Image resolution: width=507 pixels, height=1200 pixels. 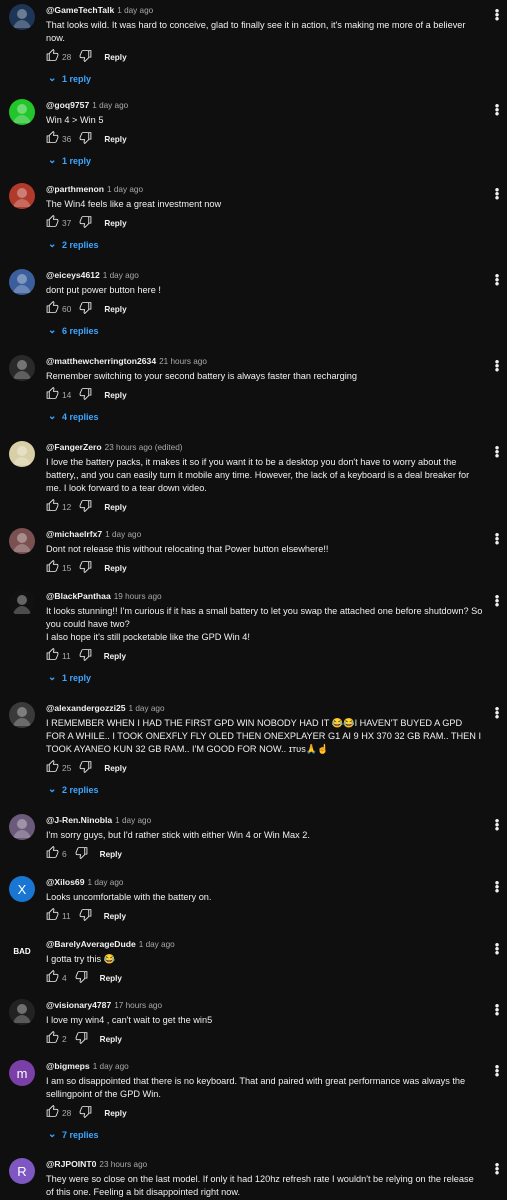 What do you see at coordinates (79, 820) in the screenshot?
I see `comment-author: @J-Ren.Ninobla` at bounding box center [79, 820].